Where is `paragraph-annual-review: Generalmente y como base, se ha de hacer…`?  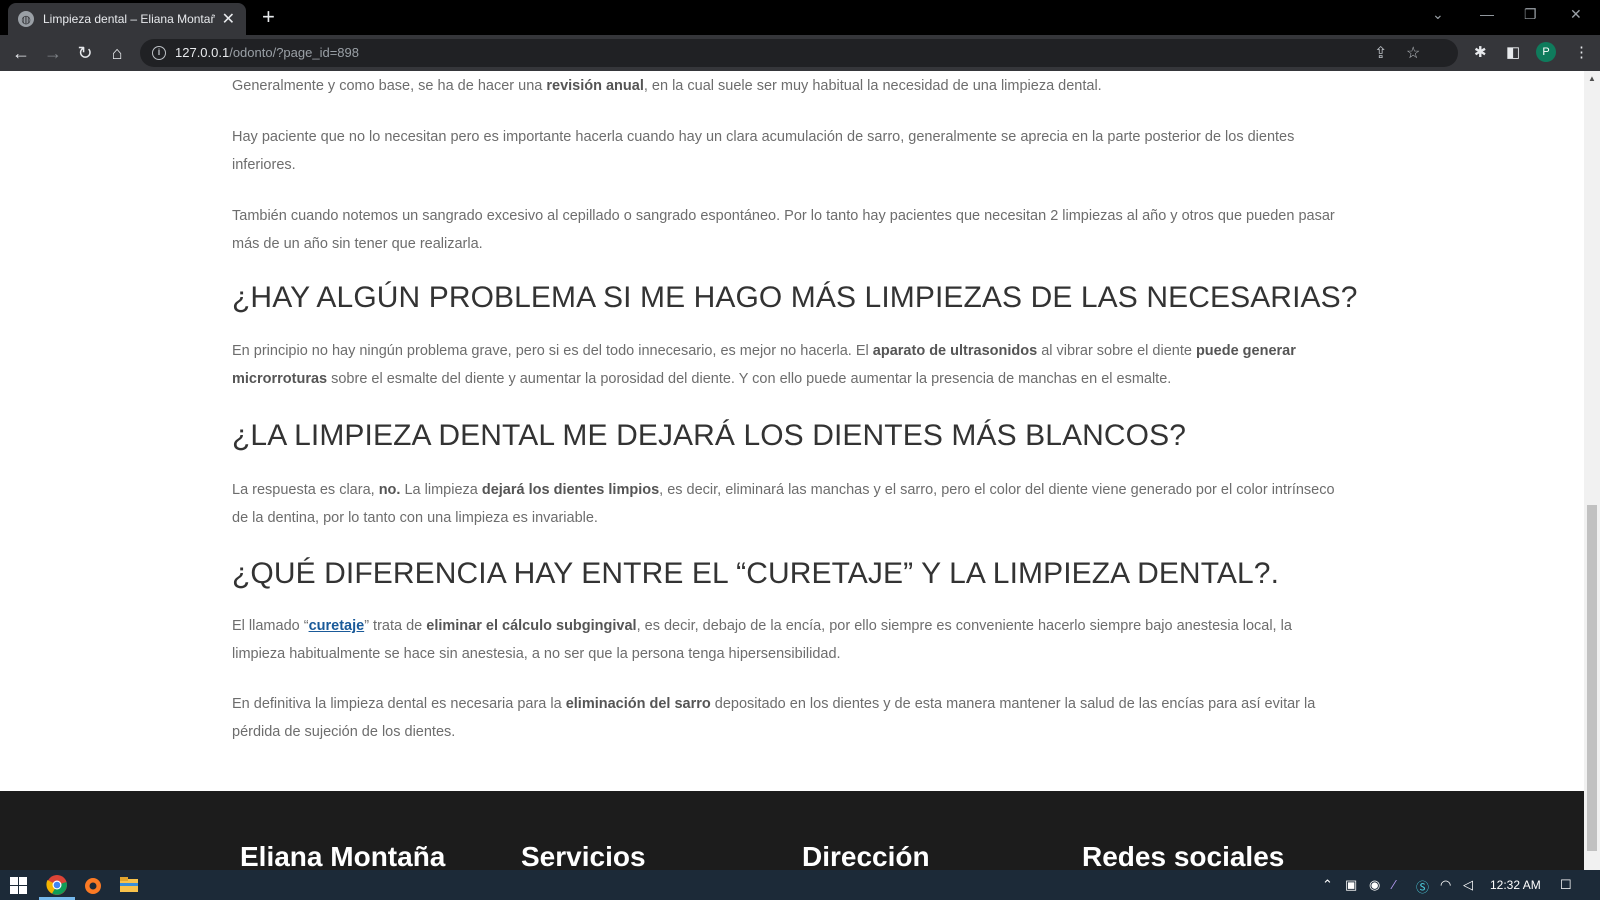 paragraph-annual-review: Generalmente y como base, se ha de hacer… is located at coordinates (667, 86).